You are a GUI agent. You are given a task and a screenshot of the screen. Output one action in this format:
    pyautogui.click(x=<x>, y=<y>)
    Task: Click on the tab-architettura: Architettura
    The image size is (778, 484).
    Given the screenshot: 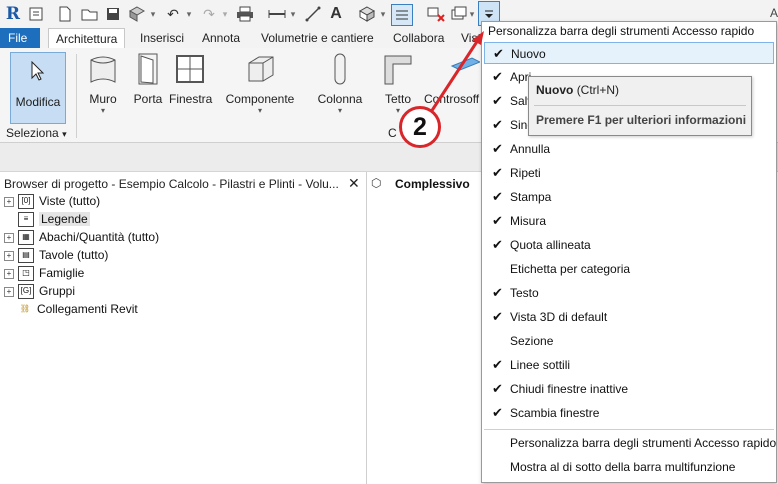 What is the action you would take?
    pyautogui.click(x=87, y=38)
    